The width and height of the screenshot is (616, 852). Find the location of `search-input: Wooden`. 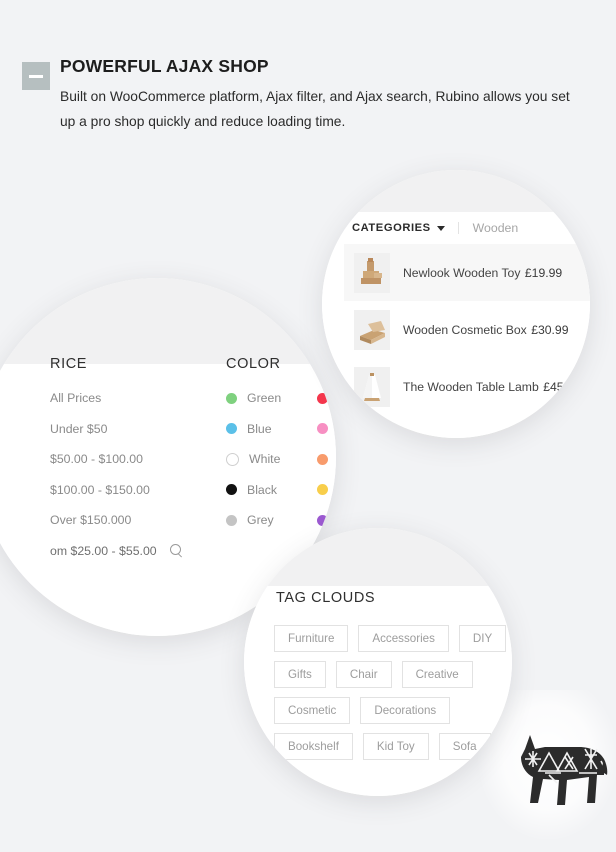

search-input: Wooden is located at coordinates (489, 228).